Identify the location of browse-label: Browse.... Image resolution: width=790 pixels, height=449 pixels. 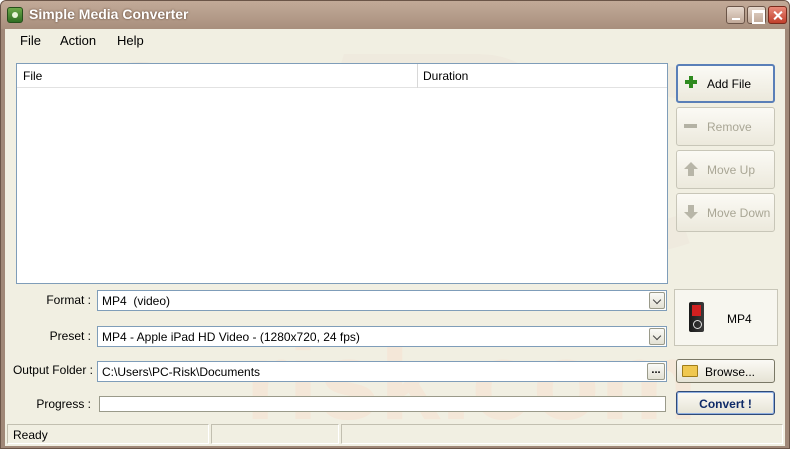
(730, 372).